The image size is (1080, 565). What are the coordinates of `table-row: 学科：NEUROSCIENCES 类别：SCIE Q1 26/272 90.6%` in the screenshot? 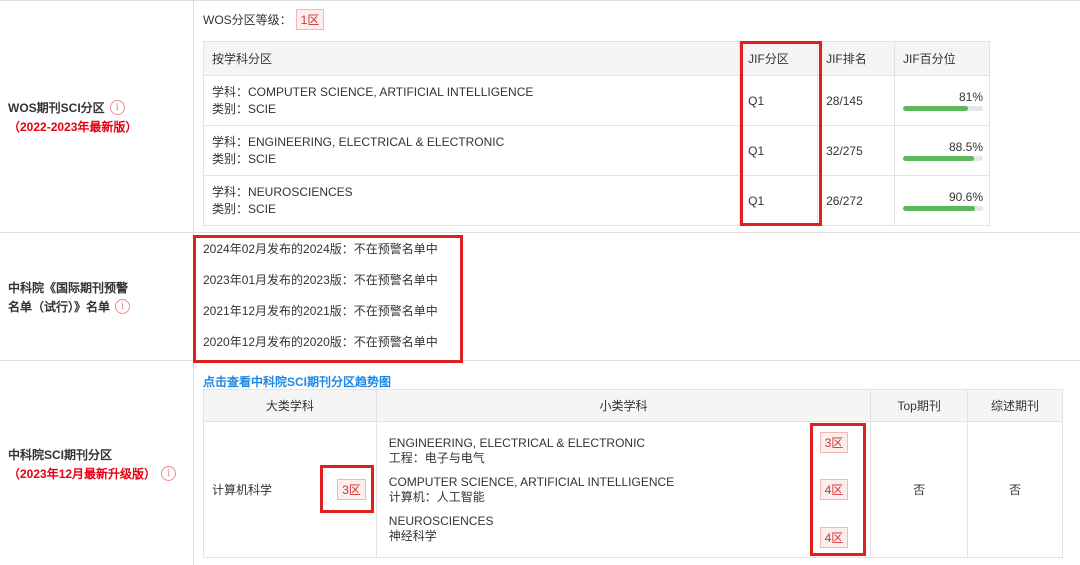 It's located at (596, 200).